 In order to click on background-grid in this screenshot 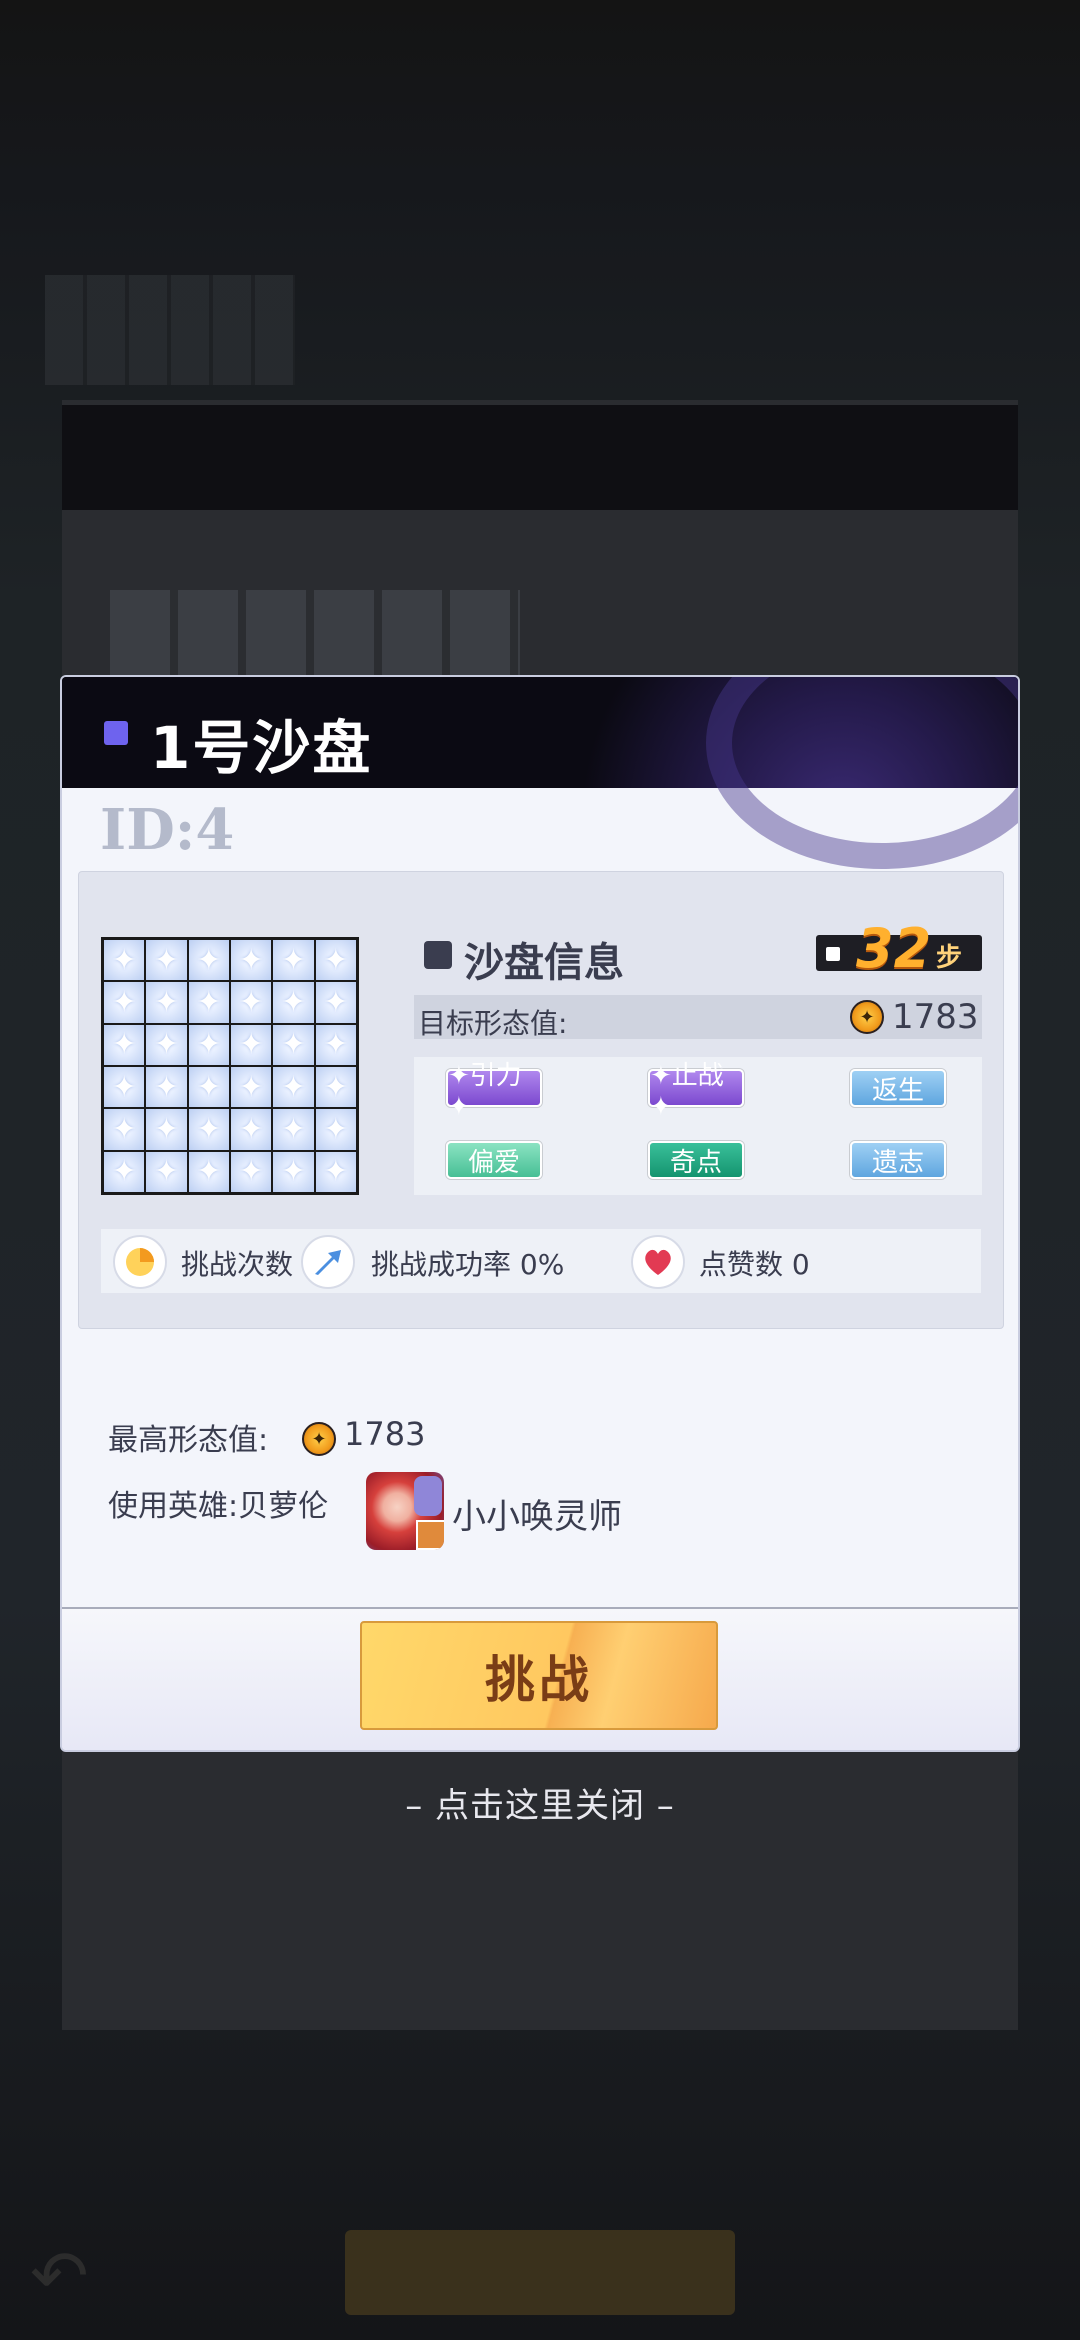, I will do `click(170, 330)`.